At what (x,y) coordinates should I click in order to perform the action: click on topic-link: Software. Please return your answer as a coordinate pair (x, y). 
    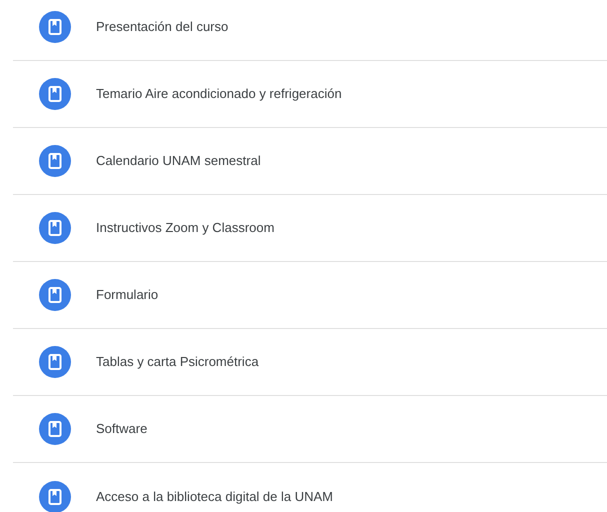
    Looking at the image, I should click on (122, 429).